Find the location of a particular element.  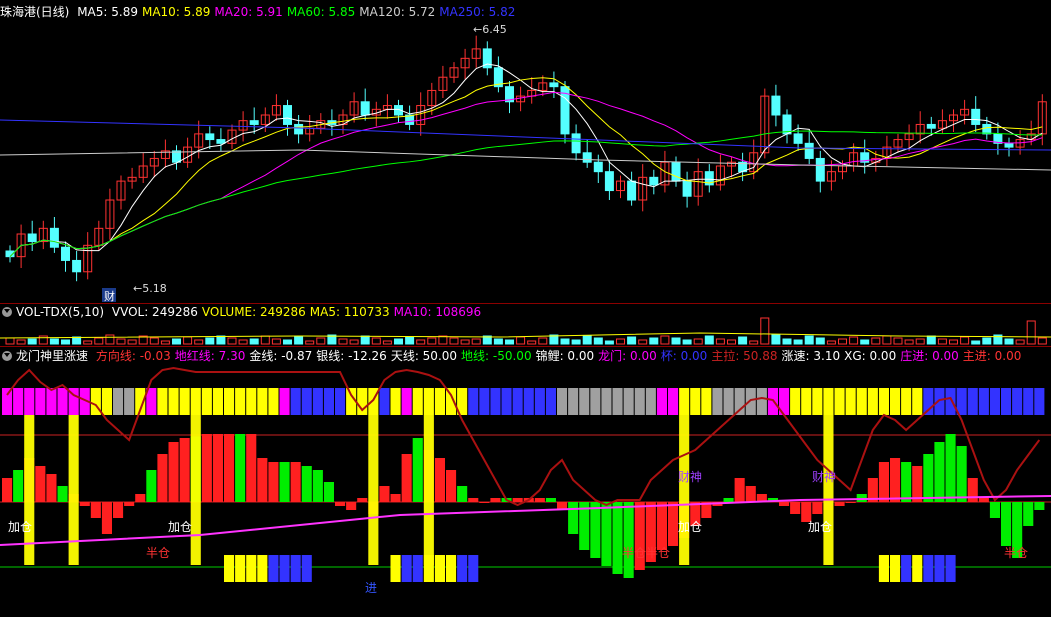

panel3-item-1: 地红线: 7.30 is located at coordinates (210, 356).